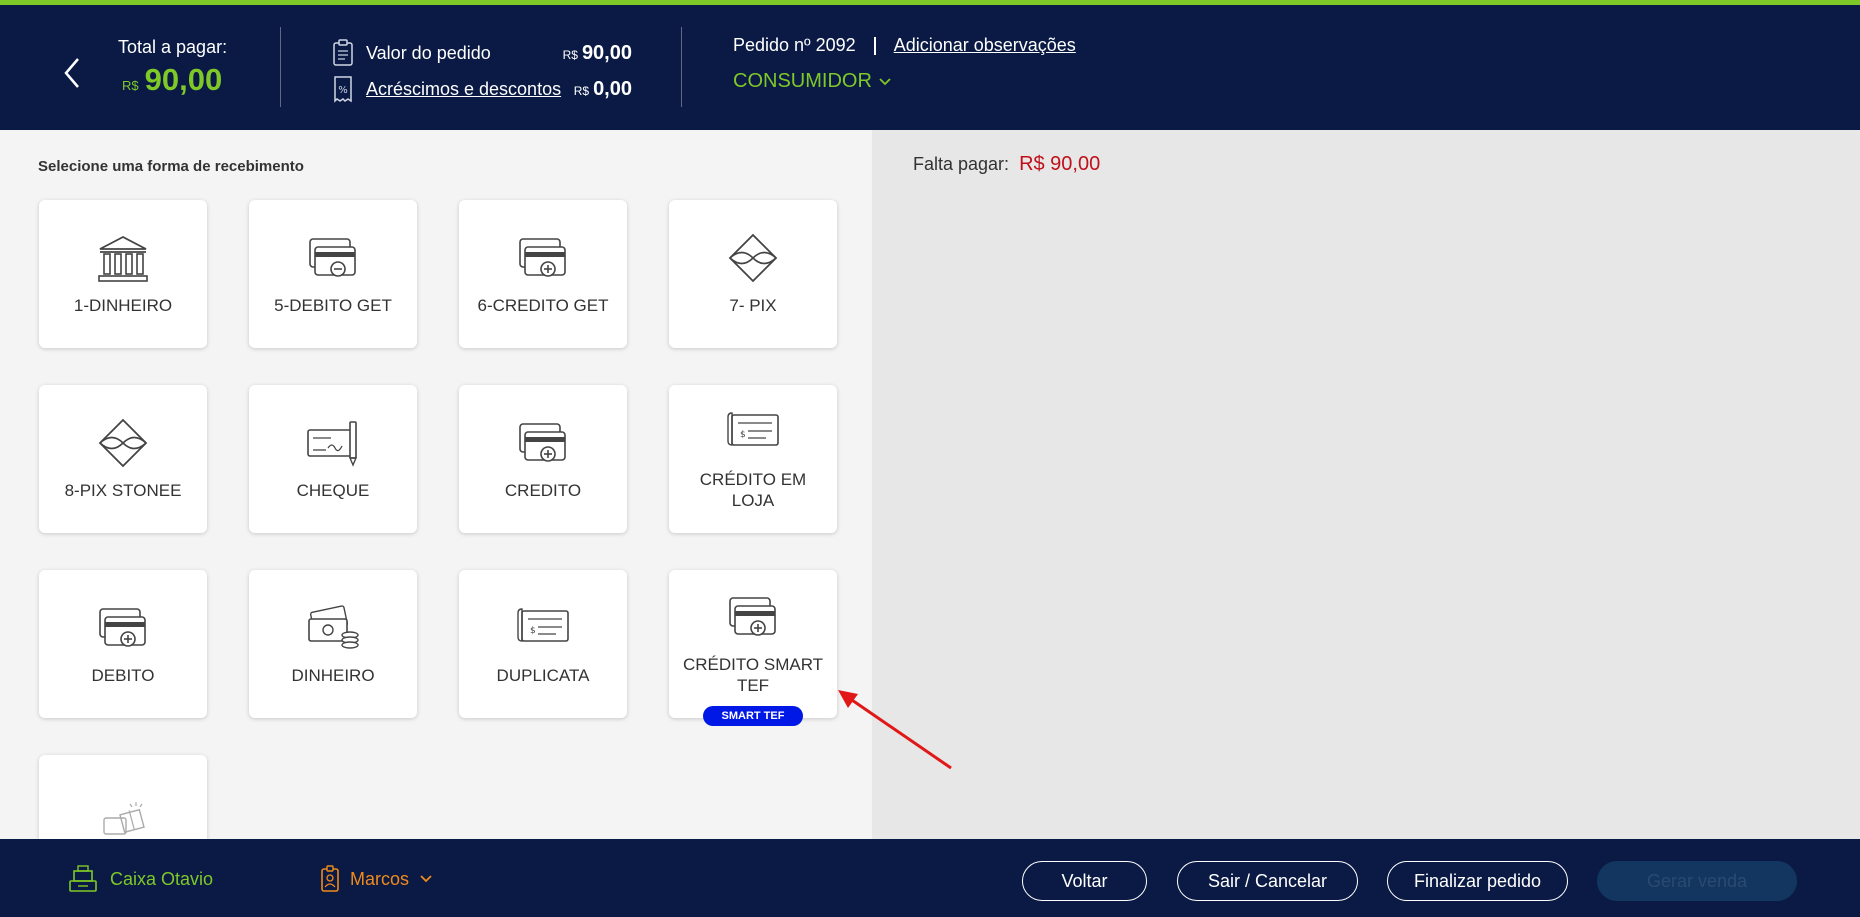 The height and width of the screenshot is (917, 1860). I want to click on valor-pedido-row: Valor do pedido R$ 90,00, so click(482, 53).